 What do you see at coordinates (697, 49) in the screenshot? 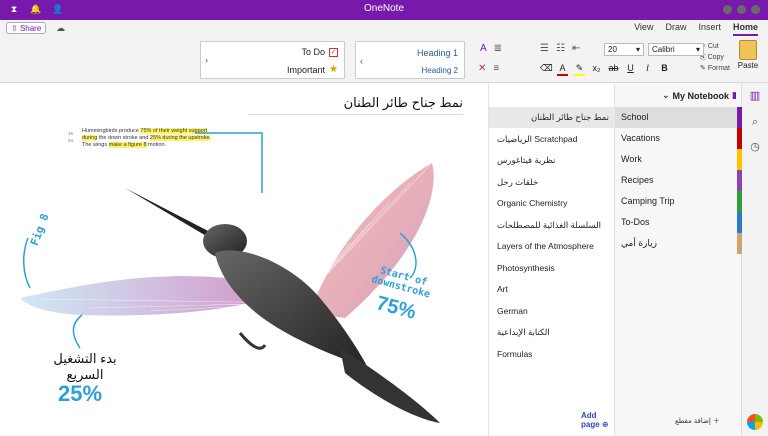
I see `chevron-down-icon: ▾` at bounding box center [697, 49].